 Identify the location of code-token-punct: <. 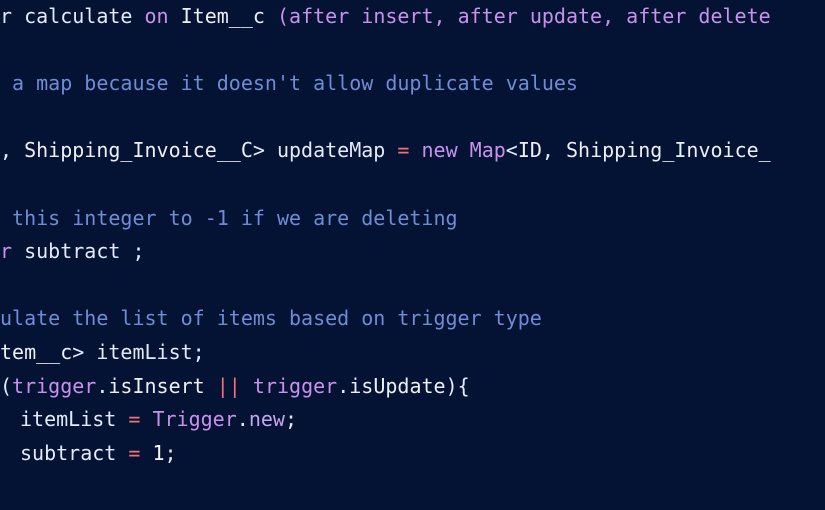
(511, 150).